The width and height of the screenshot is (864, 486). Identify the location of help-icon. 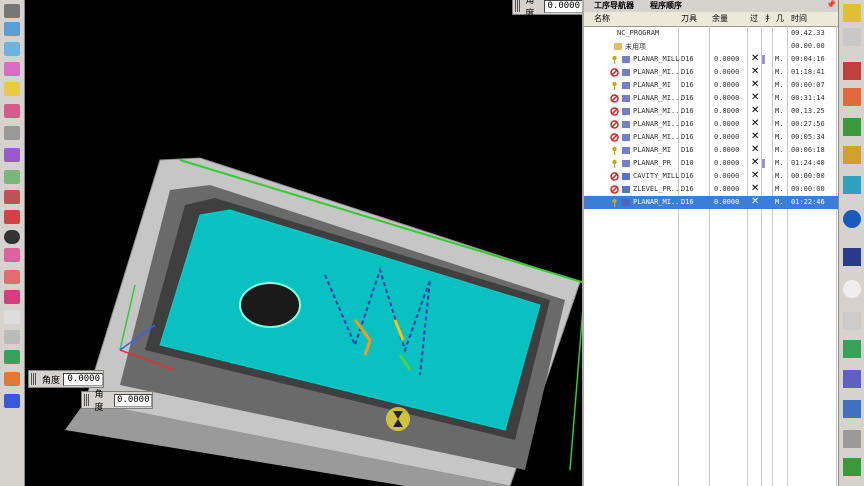
(852, 467).